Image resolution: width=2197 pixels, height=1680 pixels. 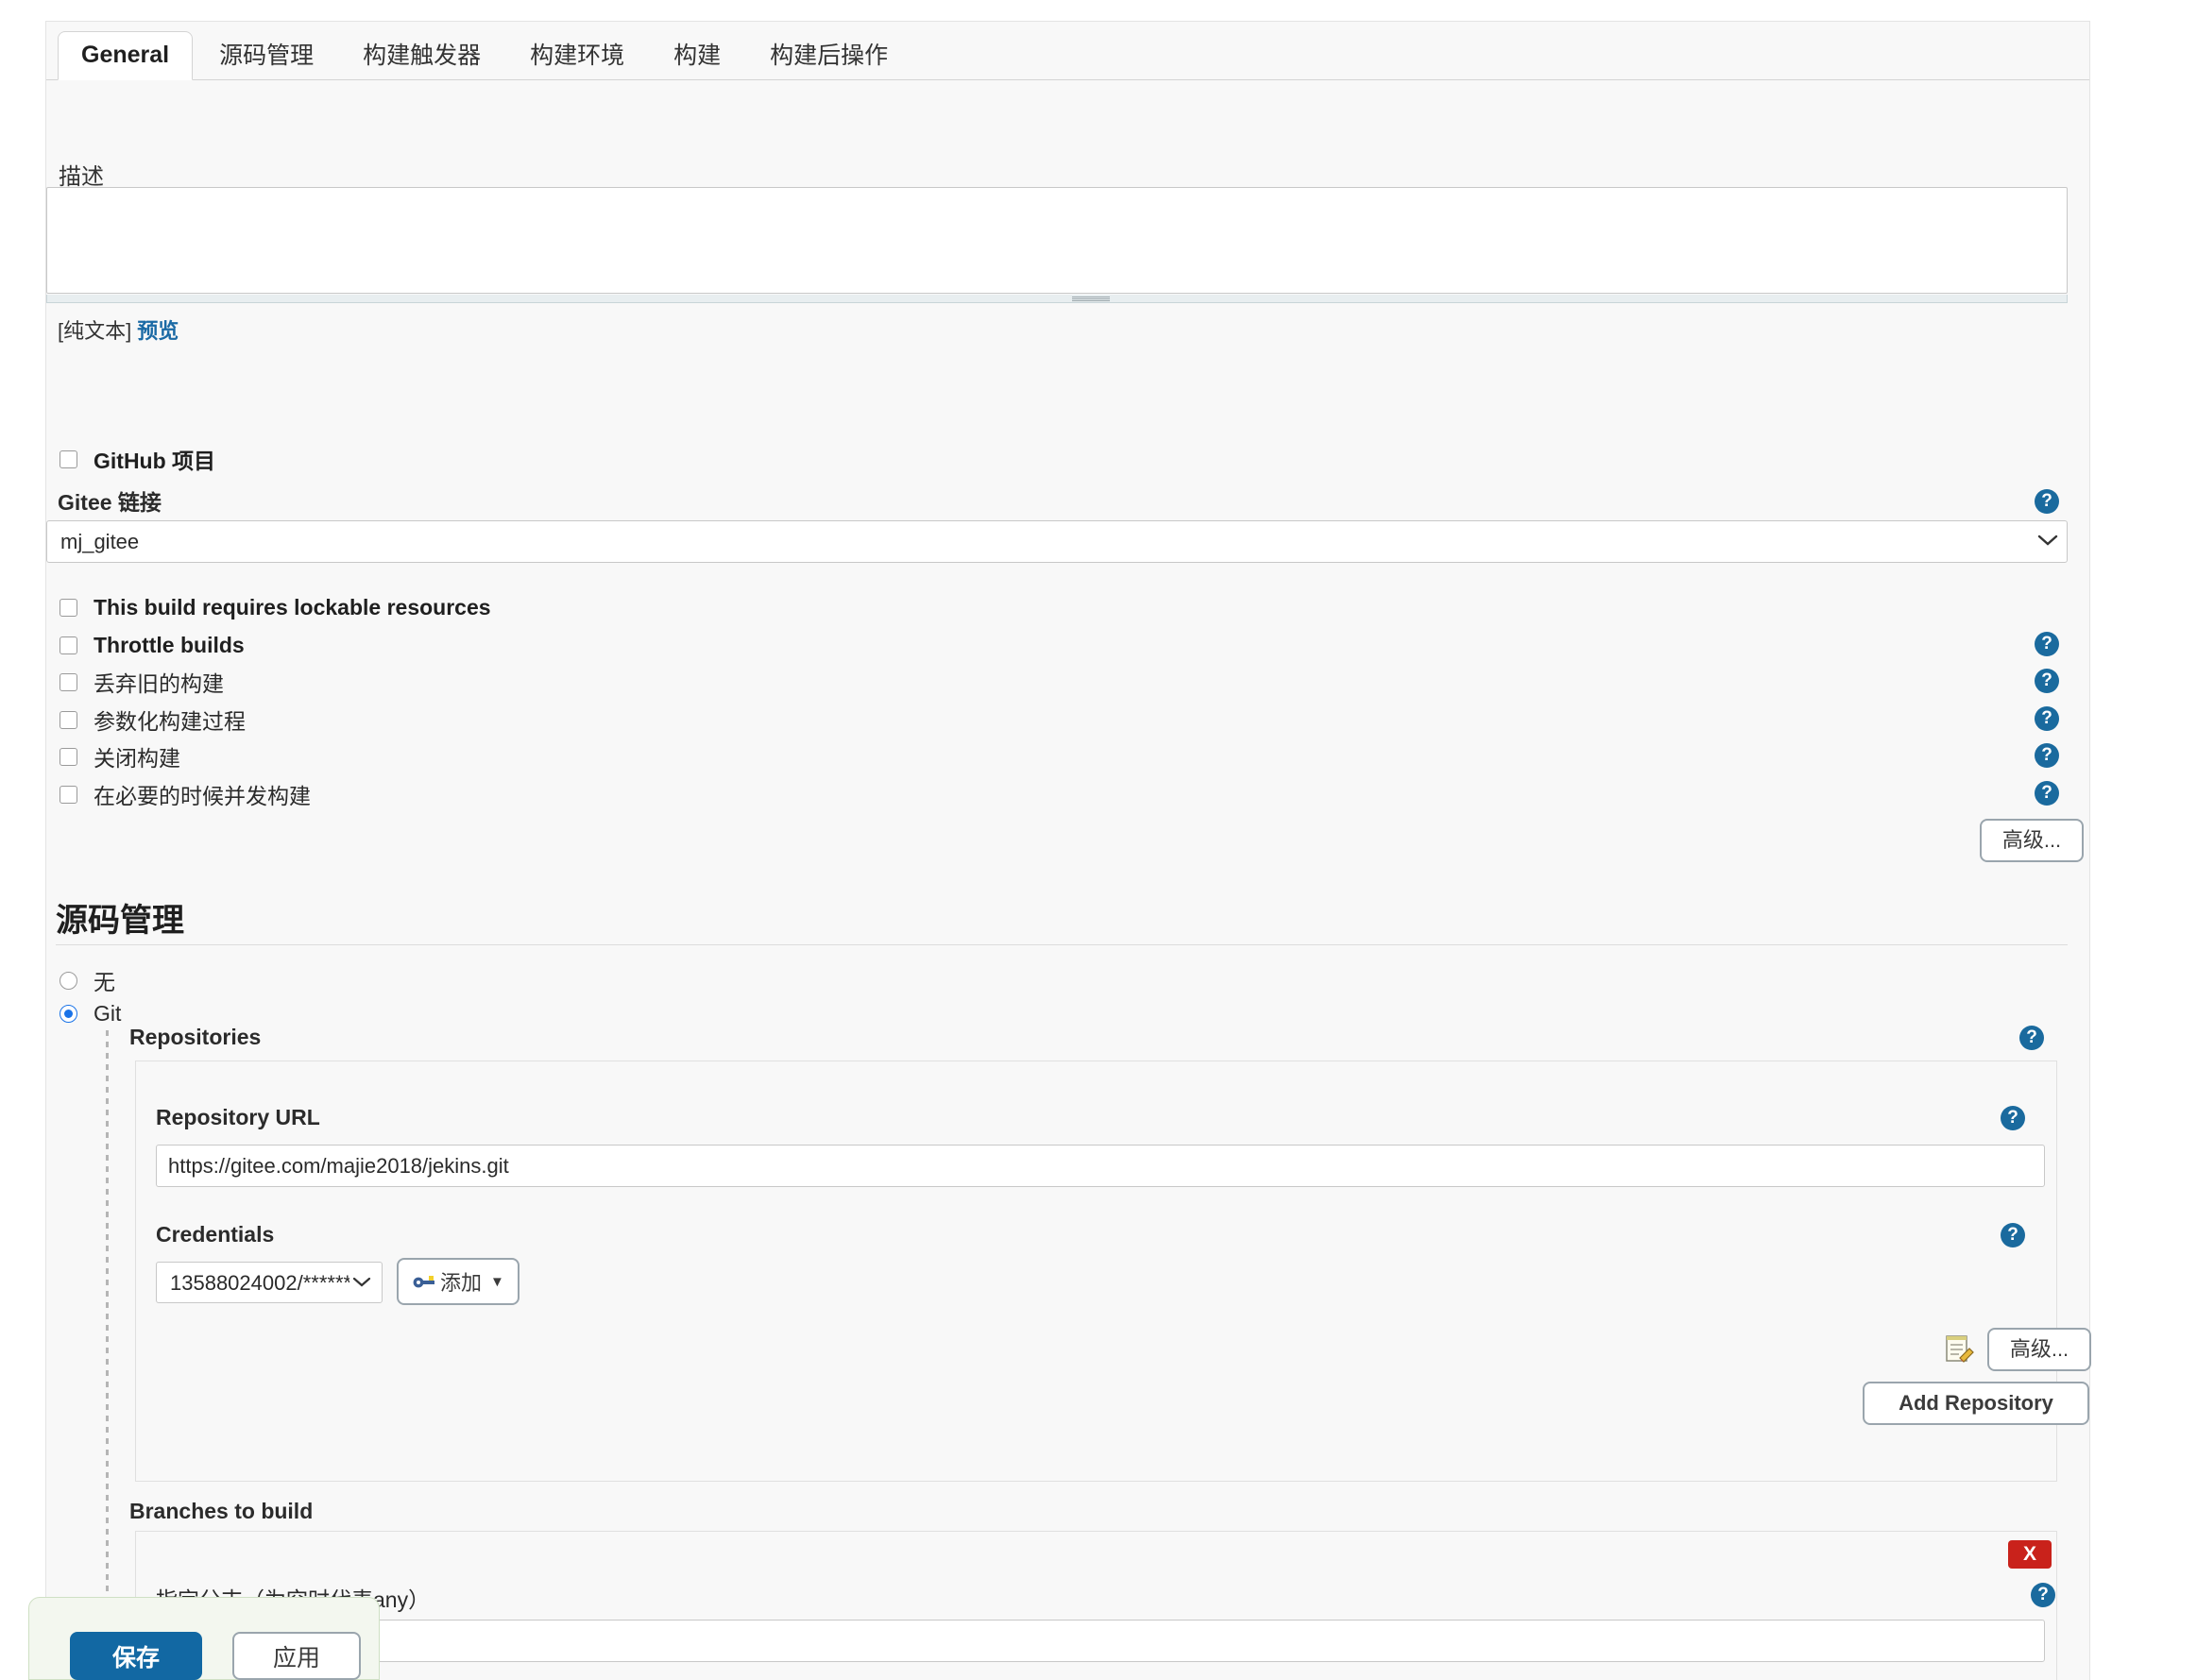 What do you see at coordinates (829, 56) in the screenshot?
I see `tab-post-build-actions: 构建后操作` at bounding box center [829, 56].